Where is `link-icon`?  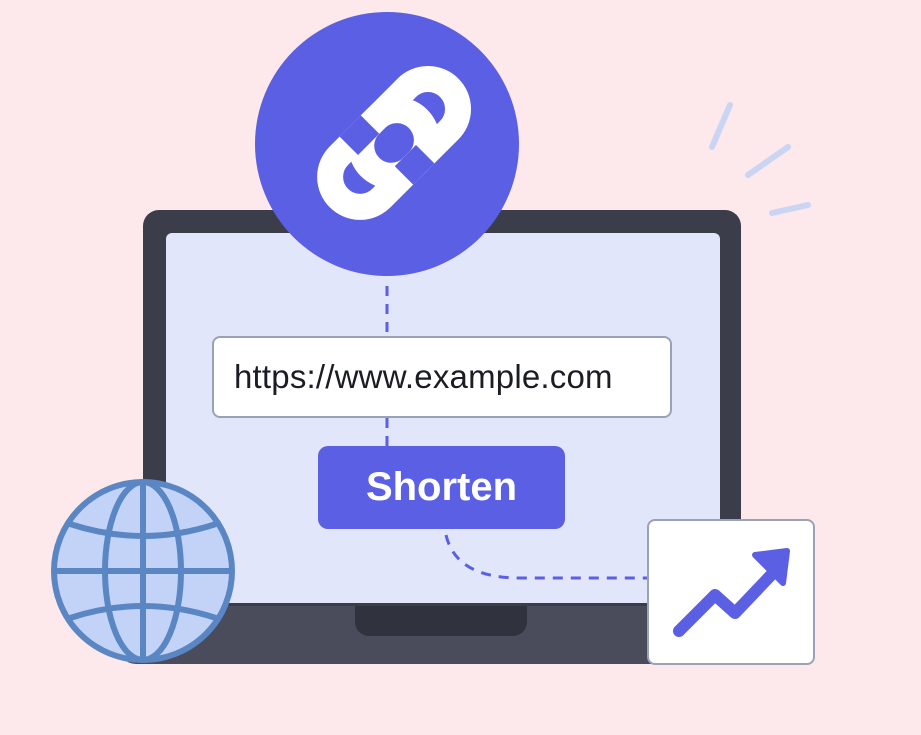
link-icon is located at coordinates (394, 142).